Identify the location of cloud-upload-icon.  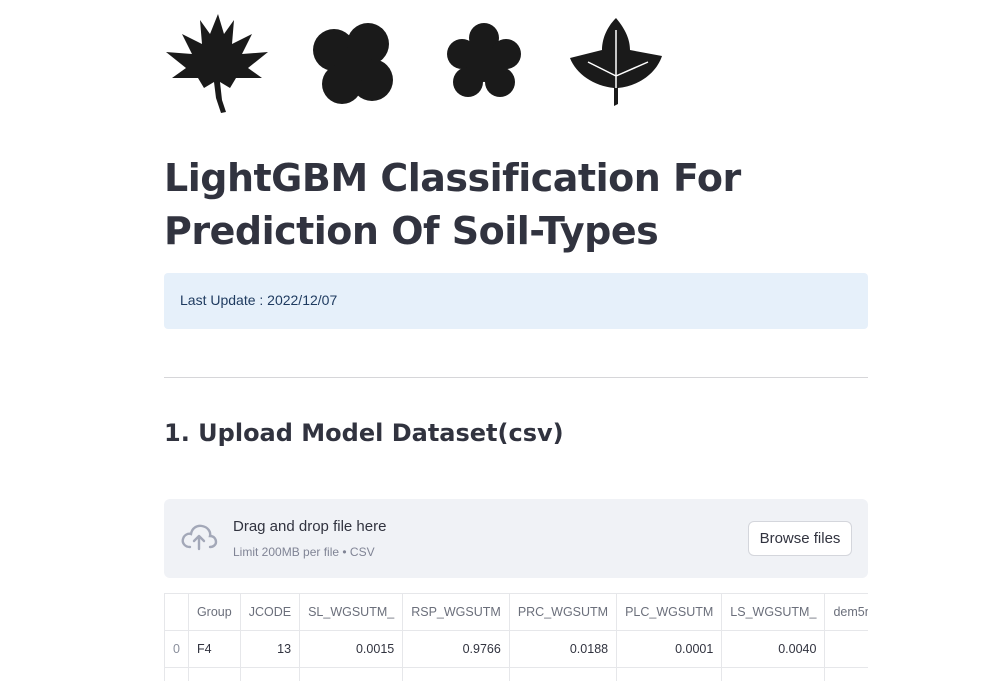
(199, 537).